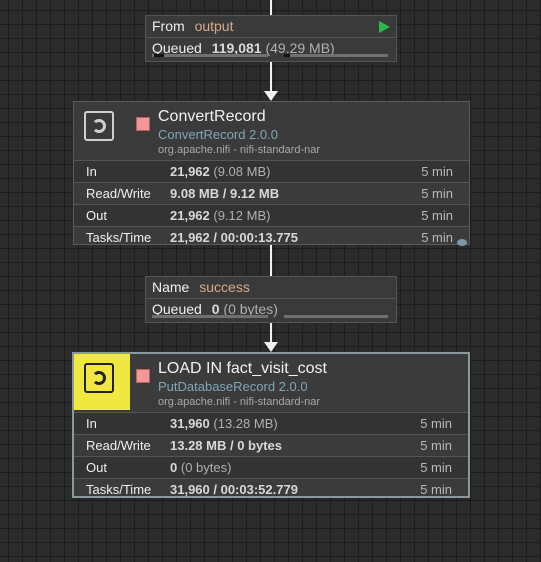 The height and width of the screenshot is (562, 541). I want to click on in-size: (13.28 MB), so click(245, 423).